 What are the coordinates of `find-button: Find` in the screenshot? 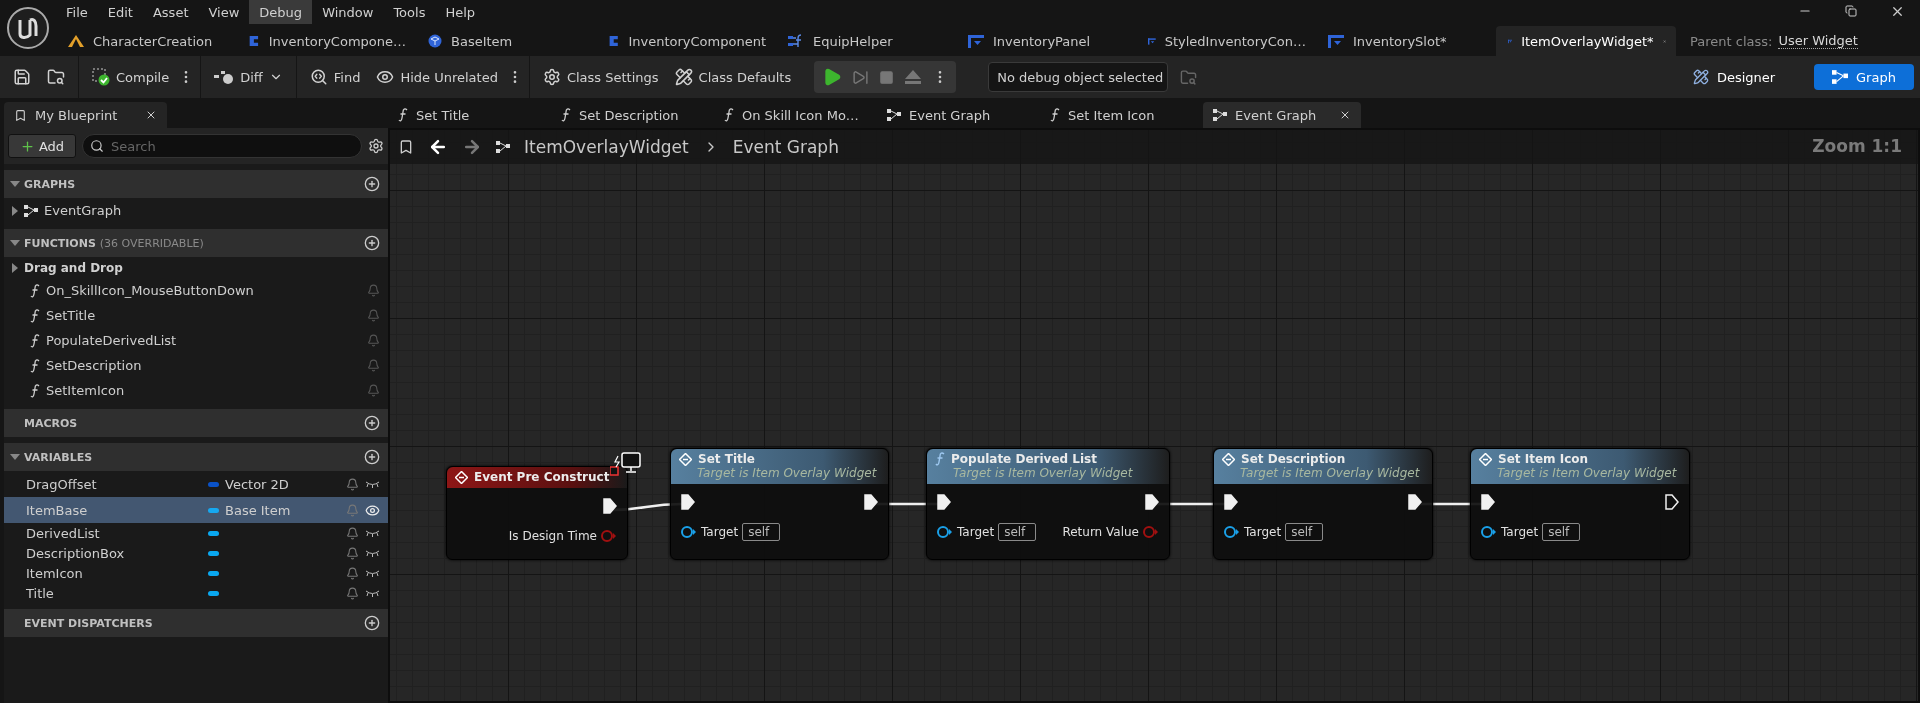 It's located at (335, 77).